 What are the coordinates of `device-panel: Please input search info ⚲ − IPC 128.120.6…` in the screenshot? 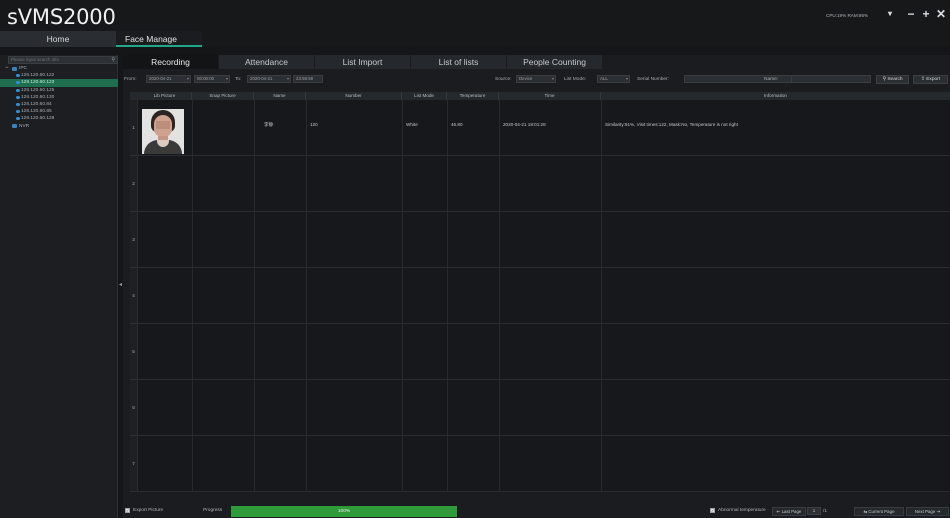 It's located at (59, 286).